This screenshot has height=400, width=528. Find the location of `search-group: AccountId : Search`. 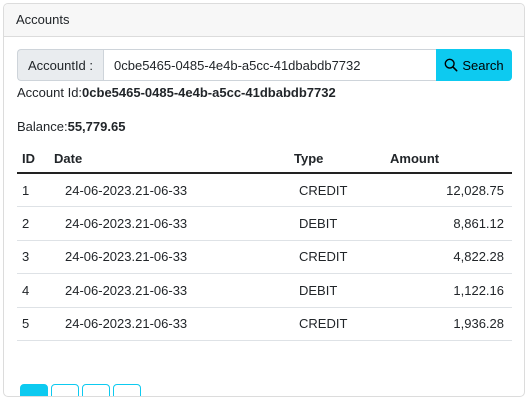

search-group: AccountId : Search is located at coordinates (264, 65).